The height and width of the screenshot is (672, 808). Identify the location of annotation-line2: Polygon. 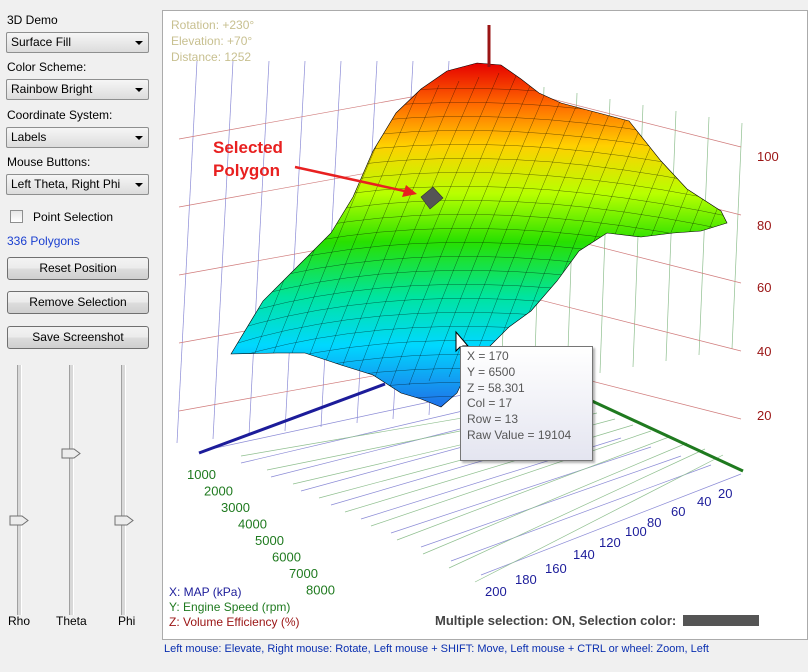
(246, 170).